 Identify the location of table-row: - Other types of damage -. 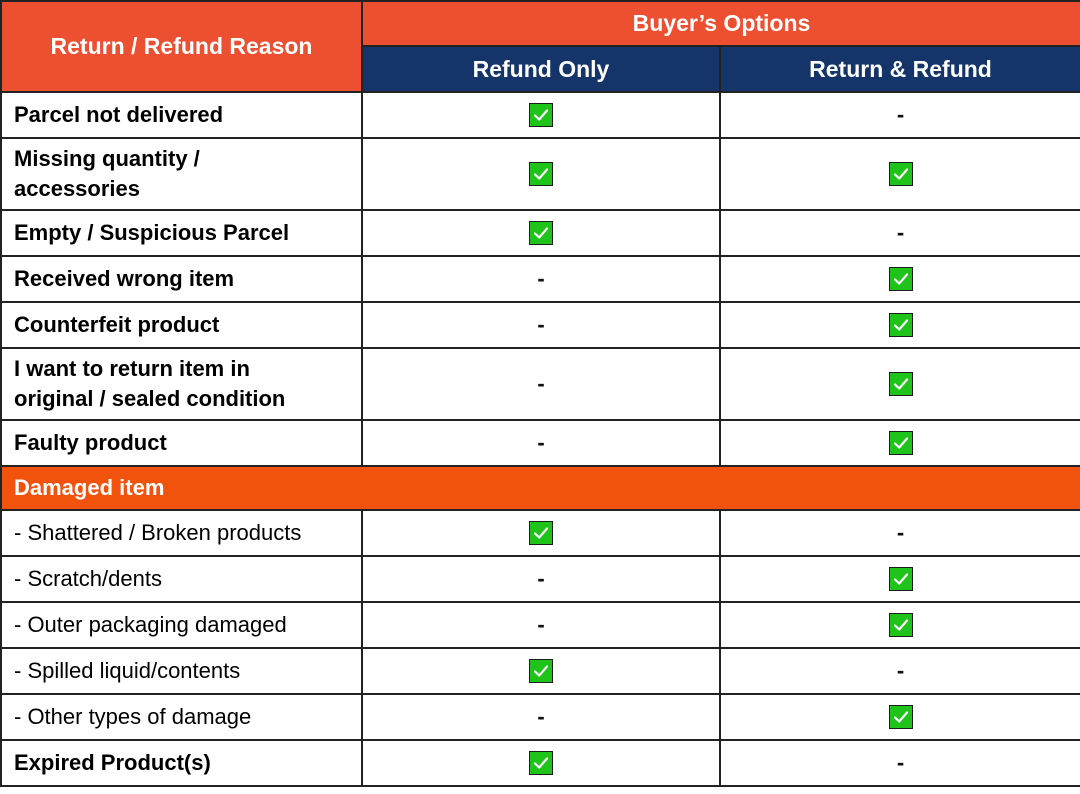
(540, 717).